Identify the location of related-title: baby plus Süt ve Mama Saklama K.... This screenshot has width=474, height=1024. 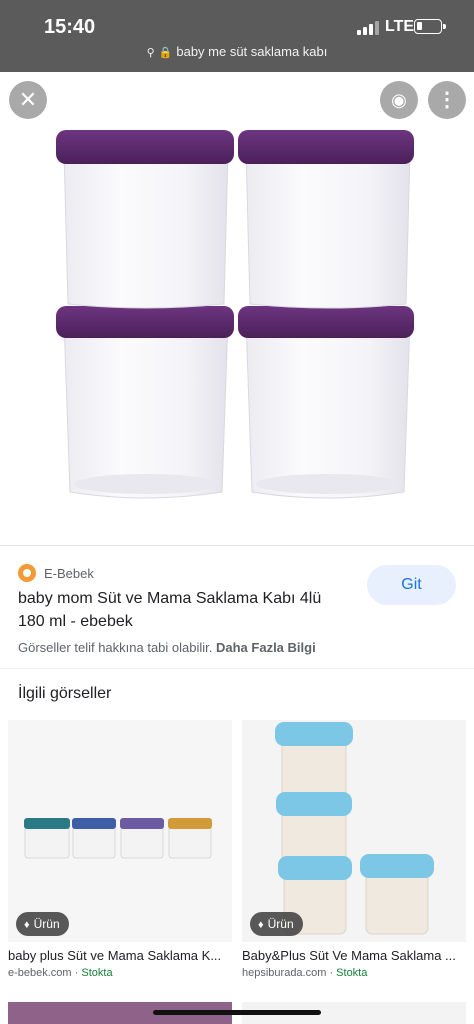
(120, 955).